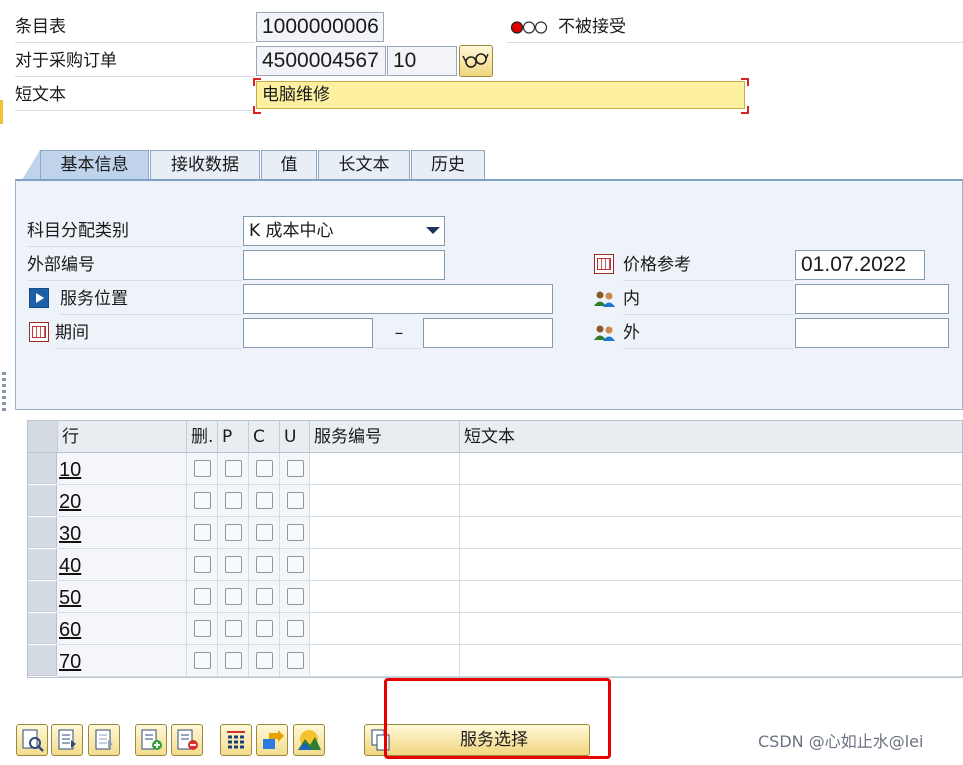  Describe the element at coordinates (70, 469) in the screenshot. I see `line-number-link: 10` at that location.